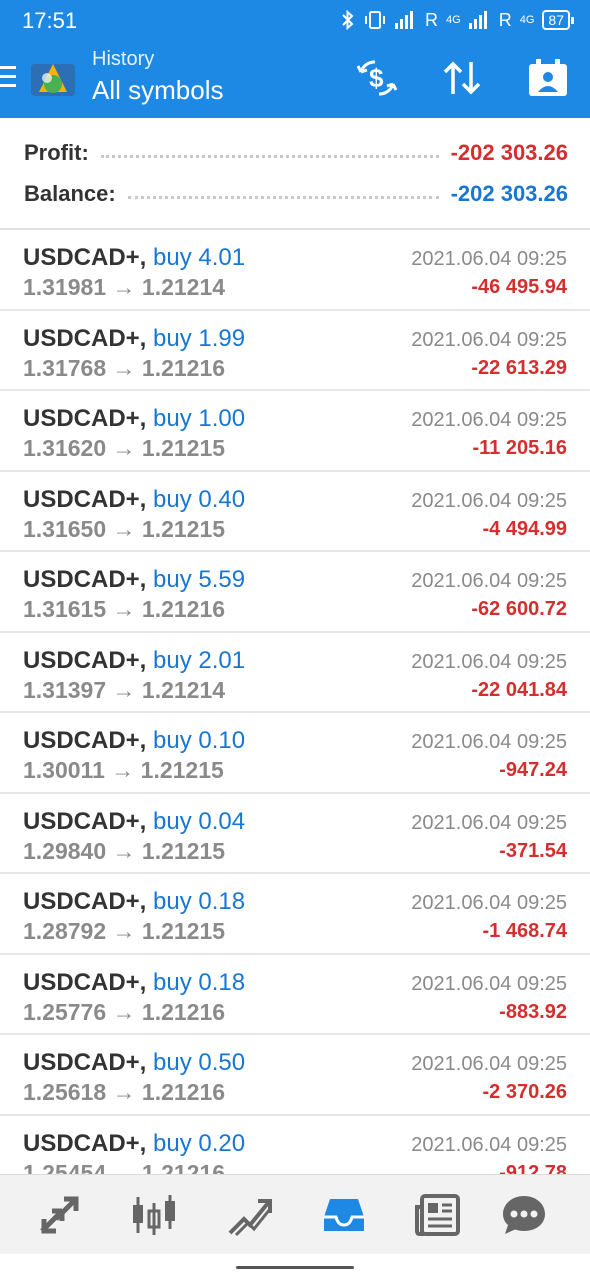 This screenshot has height=1280, width=590. I want to click on balance-label: Balance:, so click(70, 193).